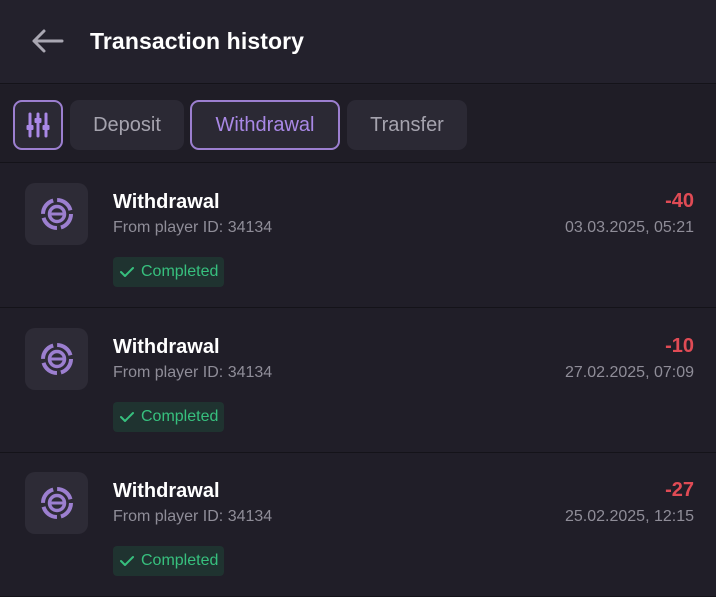 This screenshot has width=716, height=597. What do you see at coordinates (127, 125) in the screenshot?
I see `tab-deposit: Deposit` at bounding box center [127, 125].